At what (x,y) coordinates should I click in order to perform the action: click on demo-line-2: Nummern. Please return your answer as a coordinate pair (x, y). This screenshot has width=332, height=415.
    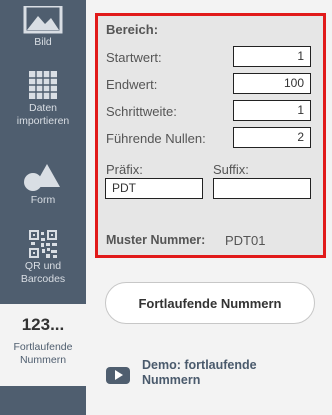
    Looking at the image, I should click on (171, 380).